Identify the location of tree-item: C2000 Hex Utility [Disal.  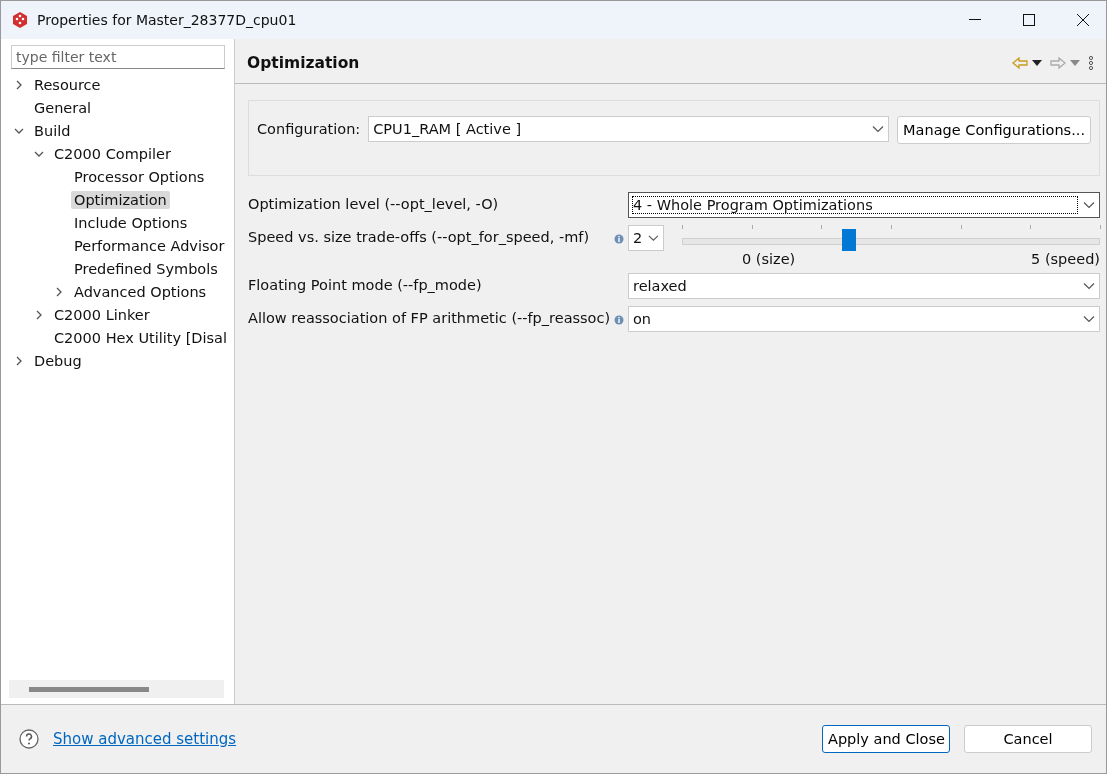
(140, 337).